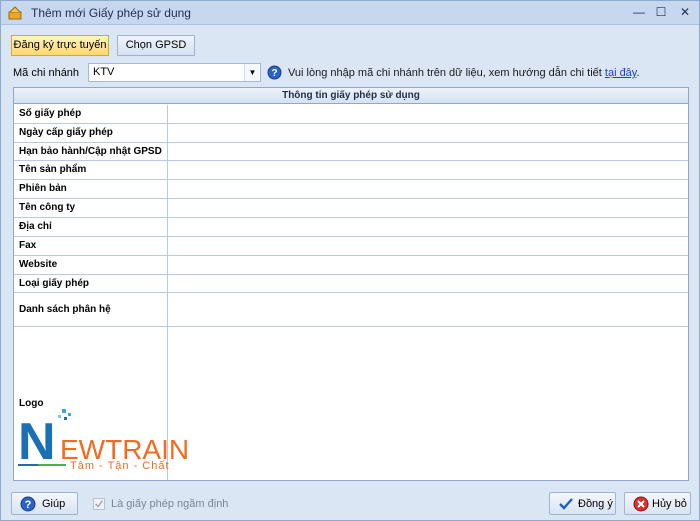  I want to click on tab-choose-gpsd: Chọn GPSD, so click(156, 45).